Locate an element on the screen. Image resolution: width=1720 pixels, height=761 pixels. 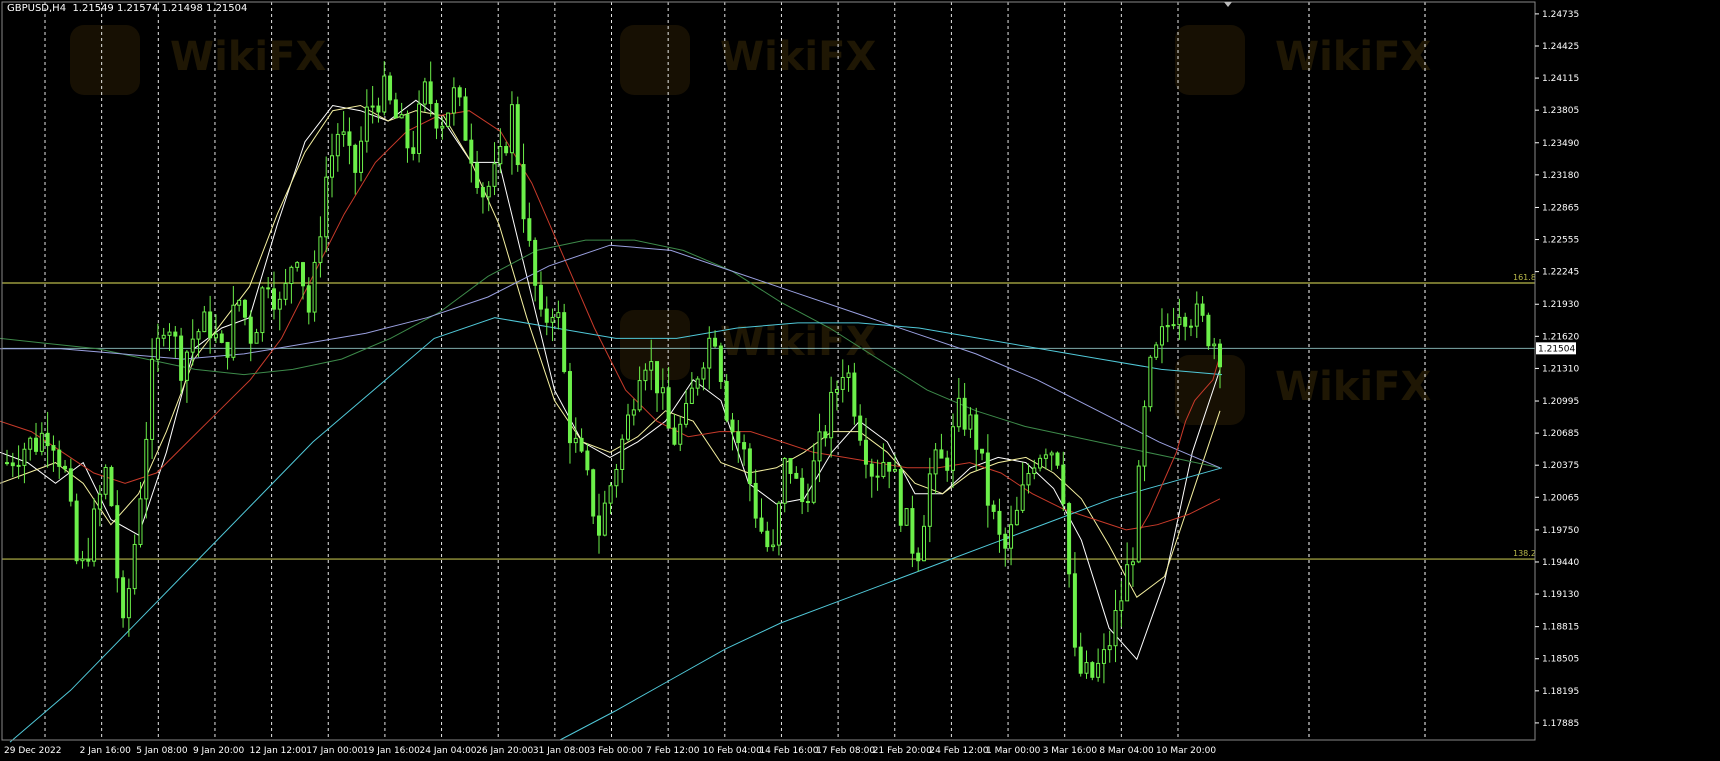
y-tick-label: 1.18195 is located at coordinates (1560, 692).